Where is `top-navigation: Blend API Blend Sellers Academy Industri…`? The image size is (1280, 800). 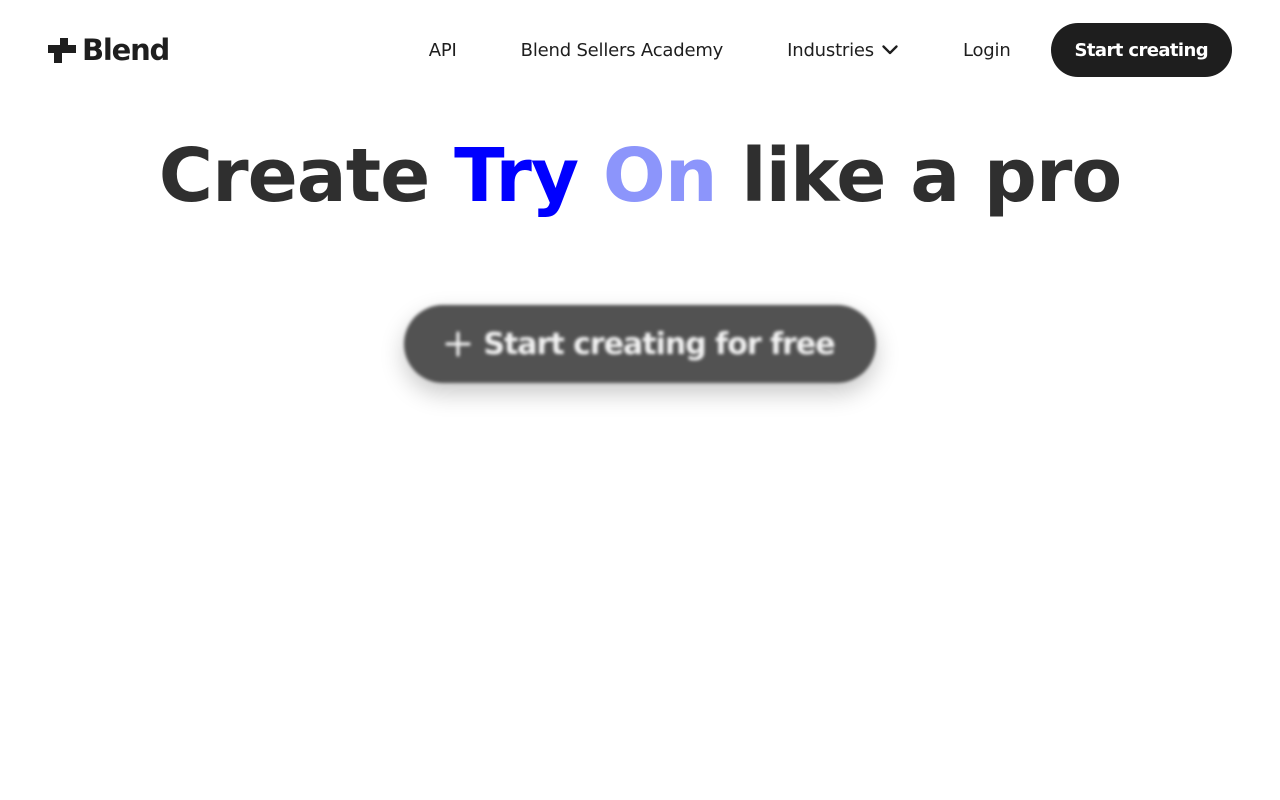 top-navigation: Blend API Blend Sellers Academy Industri… is located at coordinates (640, 50).